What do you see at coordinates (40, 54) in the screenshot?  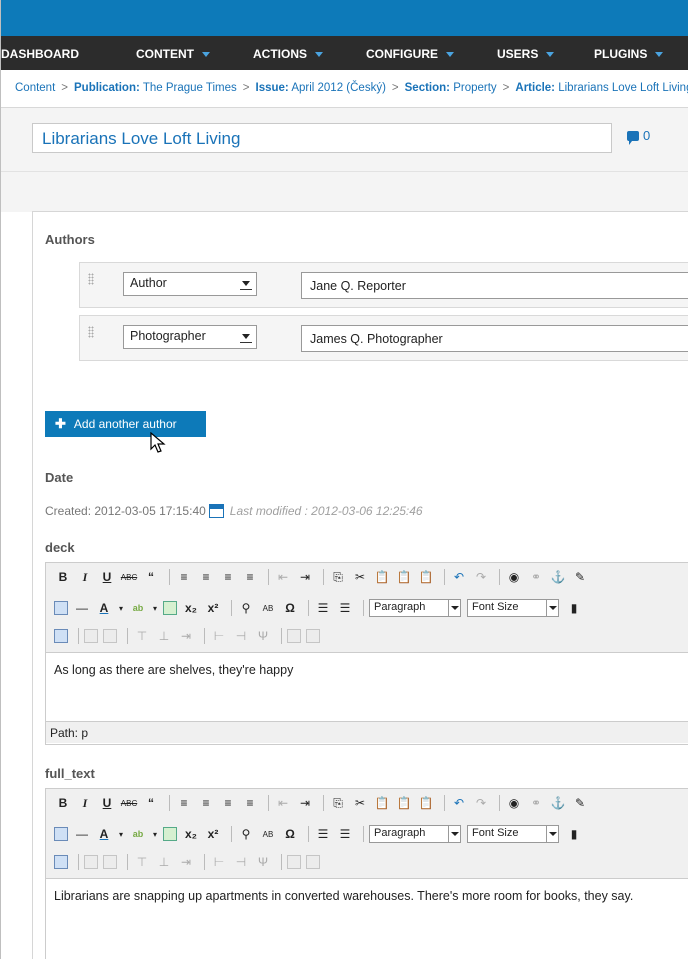 I see `nav-dashboard: DASHBOARD` at bounding box center [40, 54].